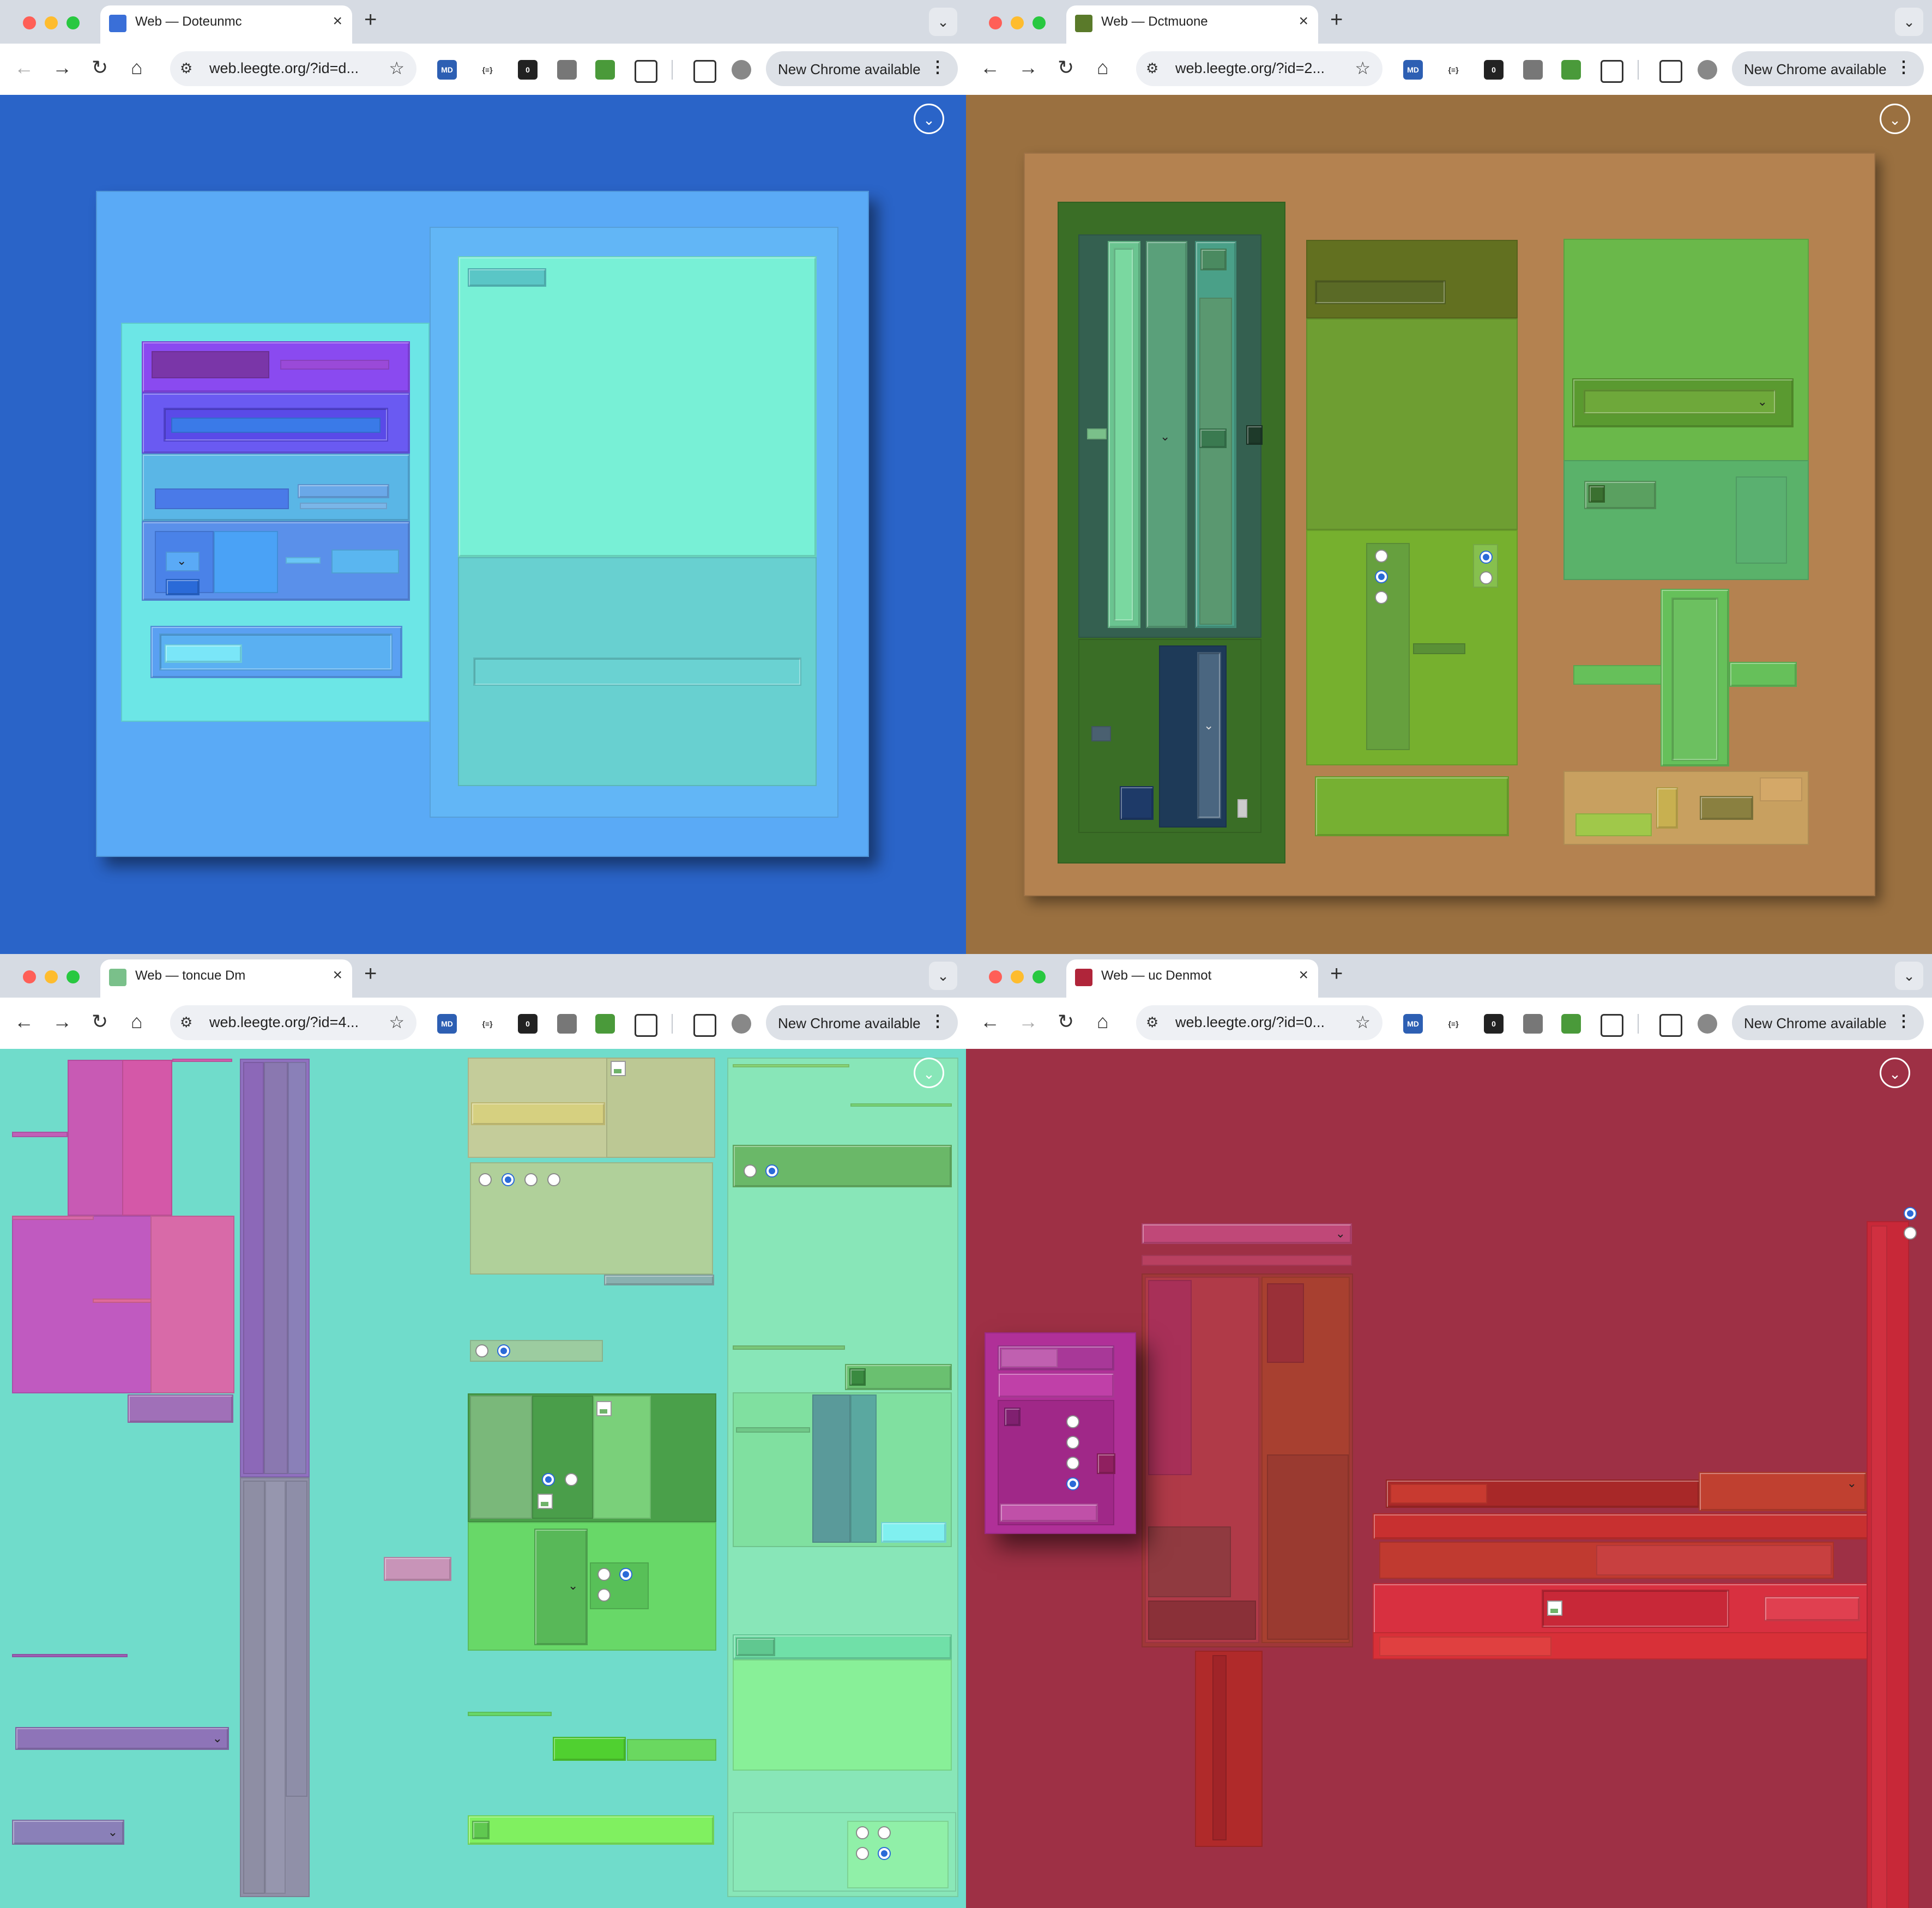 This screenshot has height=1908, width=1932. I want to click on active-tab: Web — Dctmuone ×, so click(1192, 25).